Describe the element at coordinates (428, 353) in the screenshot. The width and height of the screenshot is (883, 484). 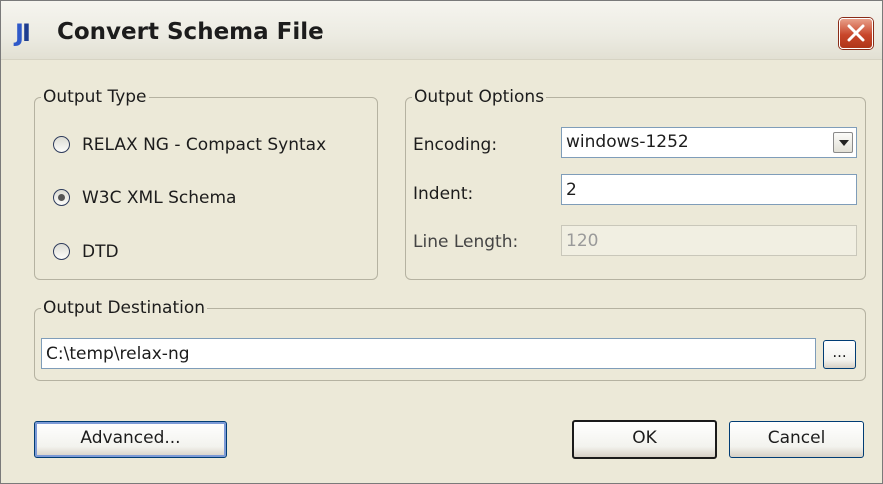
I see `output-destination-path-field` at that location.